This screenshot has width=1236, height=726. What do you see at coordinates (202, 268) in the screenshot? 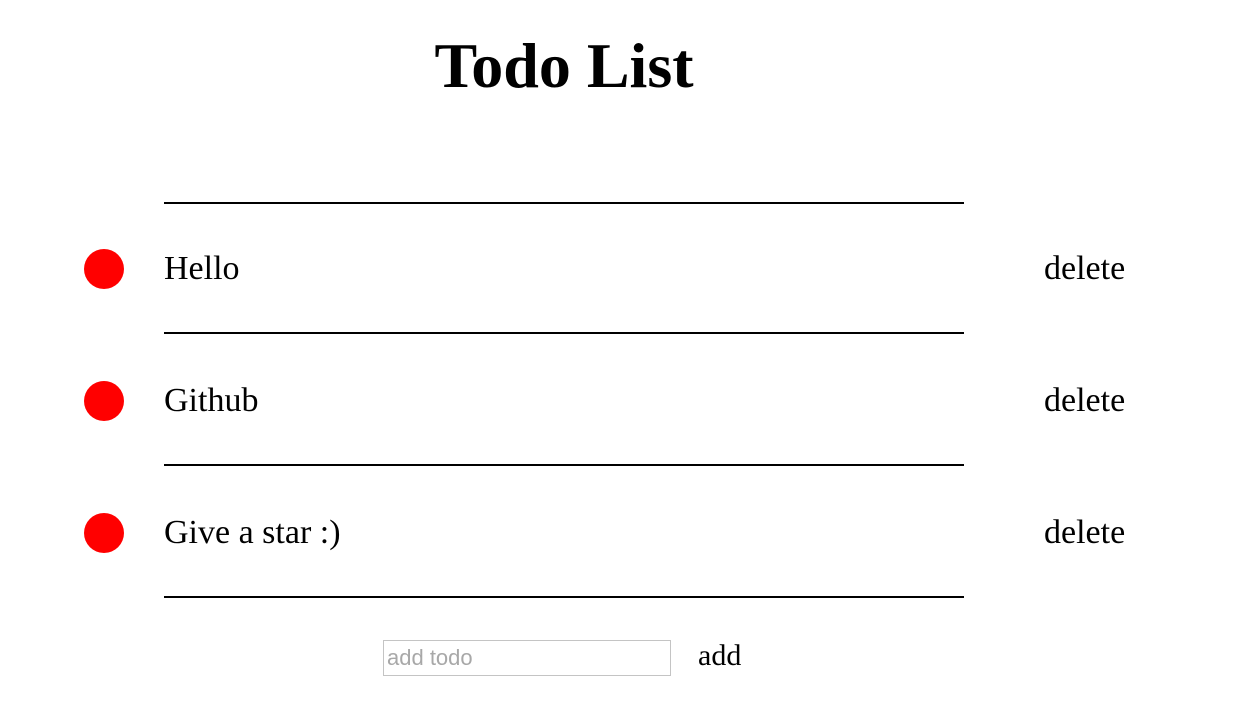
I see `todo-text: Hello` at bounding box center [202, 268].